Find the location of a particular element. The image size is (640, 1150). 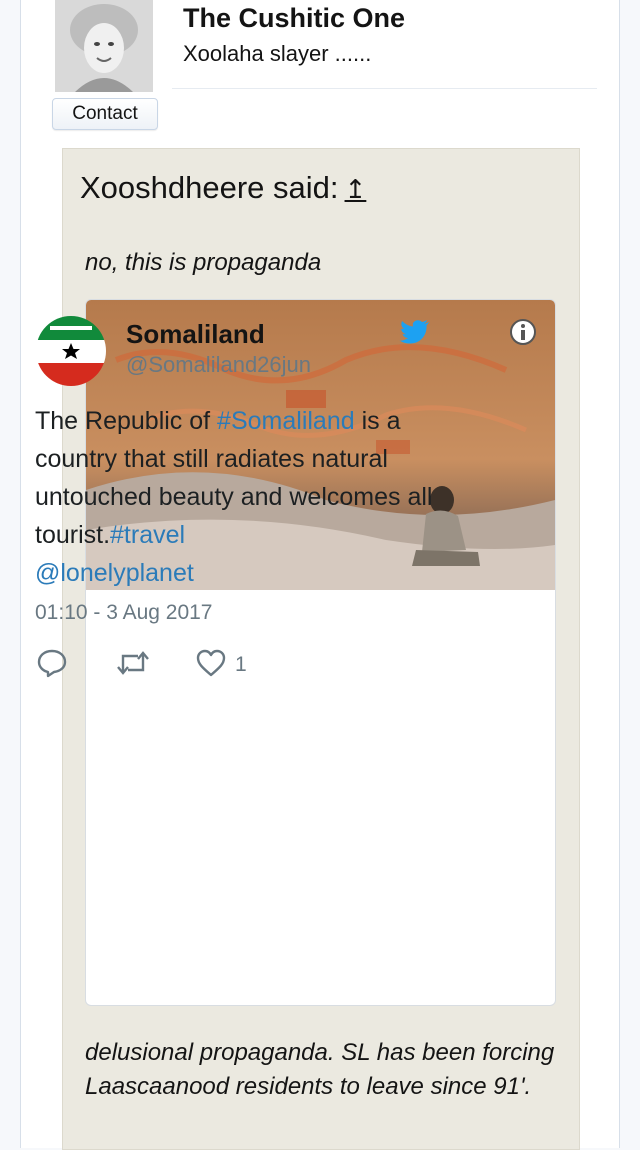

quote-author-label: Xooshdheere said: is located at coordinates (209, 187).